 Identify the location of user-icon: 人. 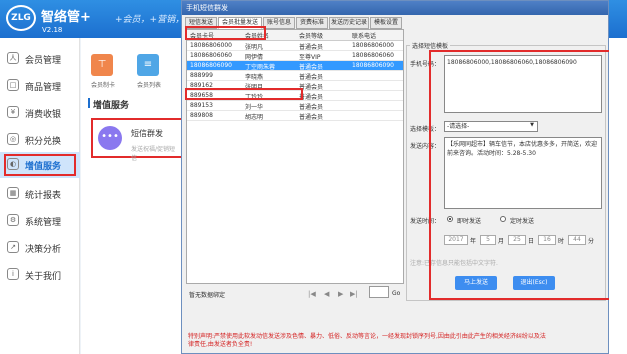
(13, 58).